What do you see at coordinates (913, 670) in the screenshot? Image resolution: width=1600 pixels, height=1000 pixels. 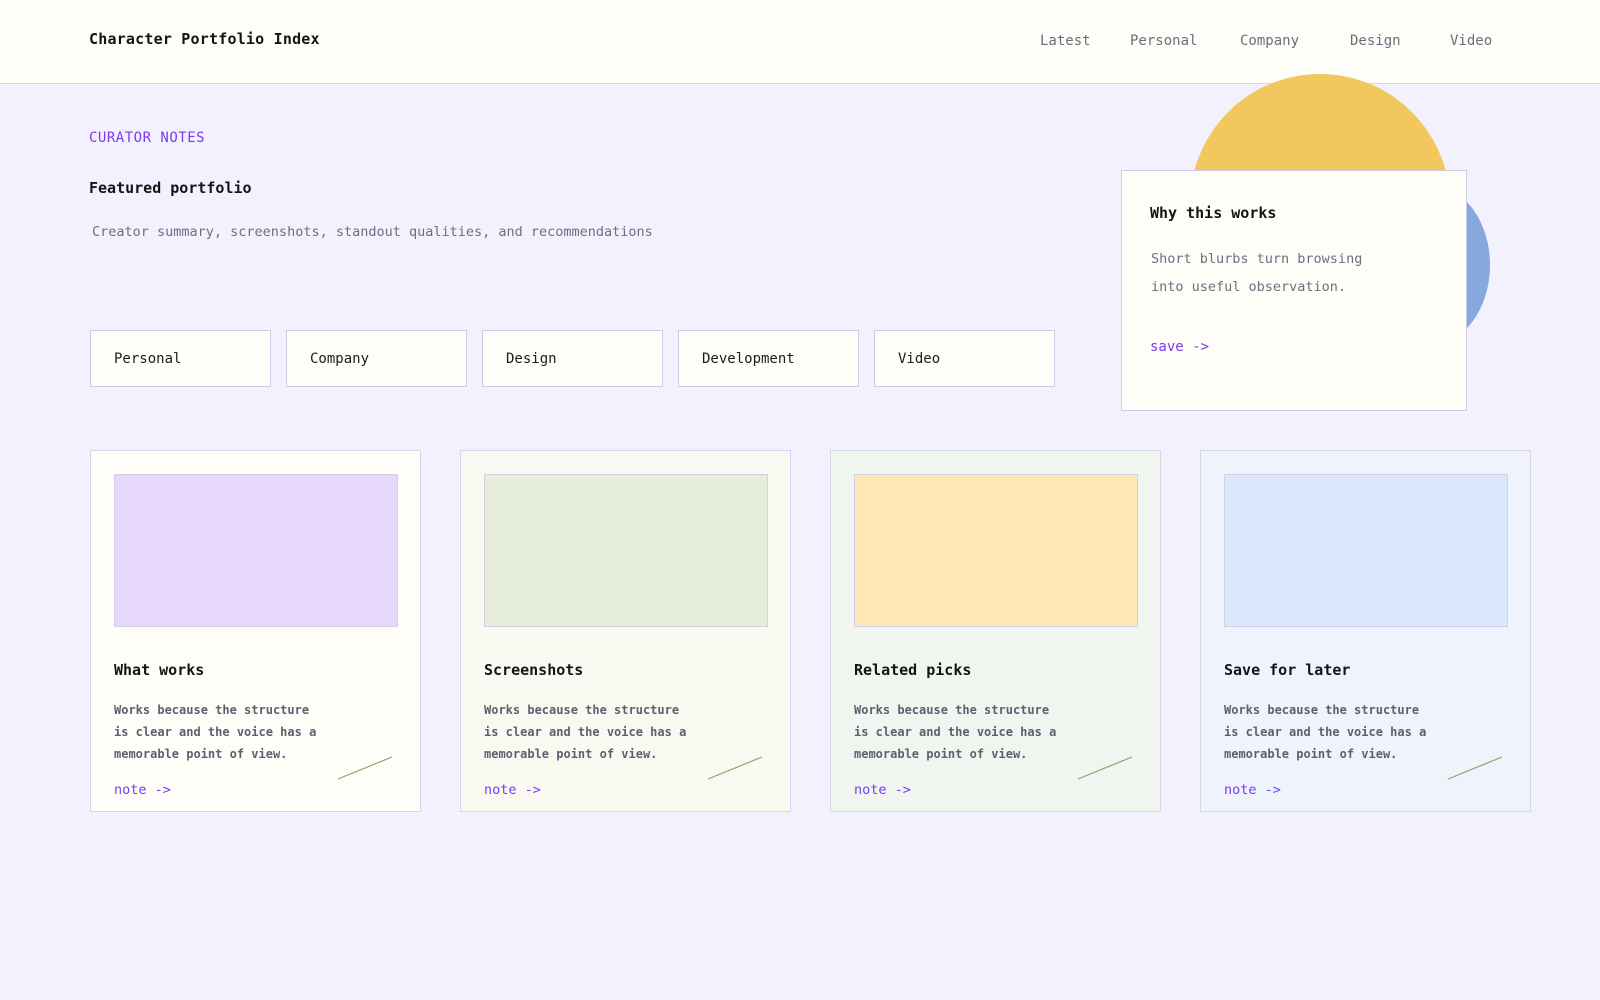 I see `card-title: Related picks` at bounding box center [913, 670].